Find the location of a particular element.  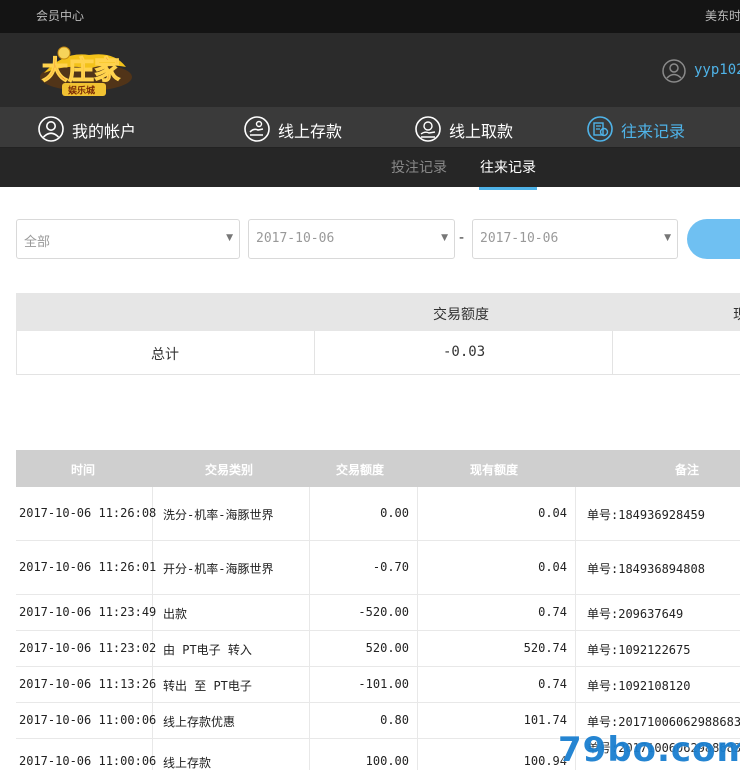

cell-note: 单号:184936894808 is located at coordinates (658, 567).